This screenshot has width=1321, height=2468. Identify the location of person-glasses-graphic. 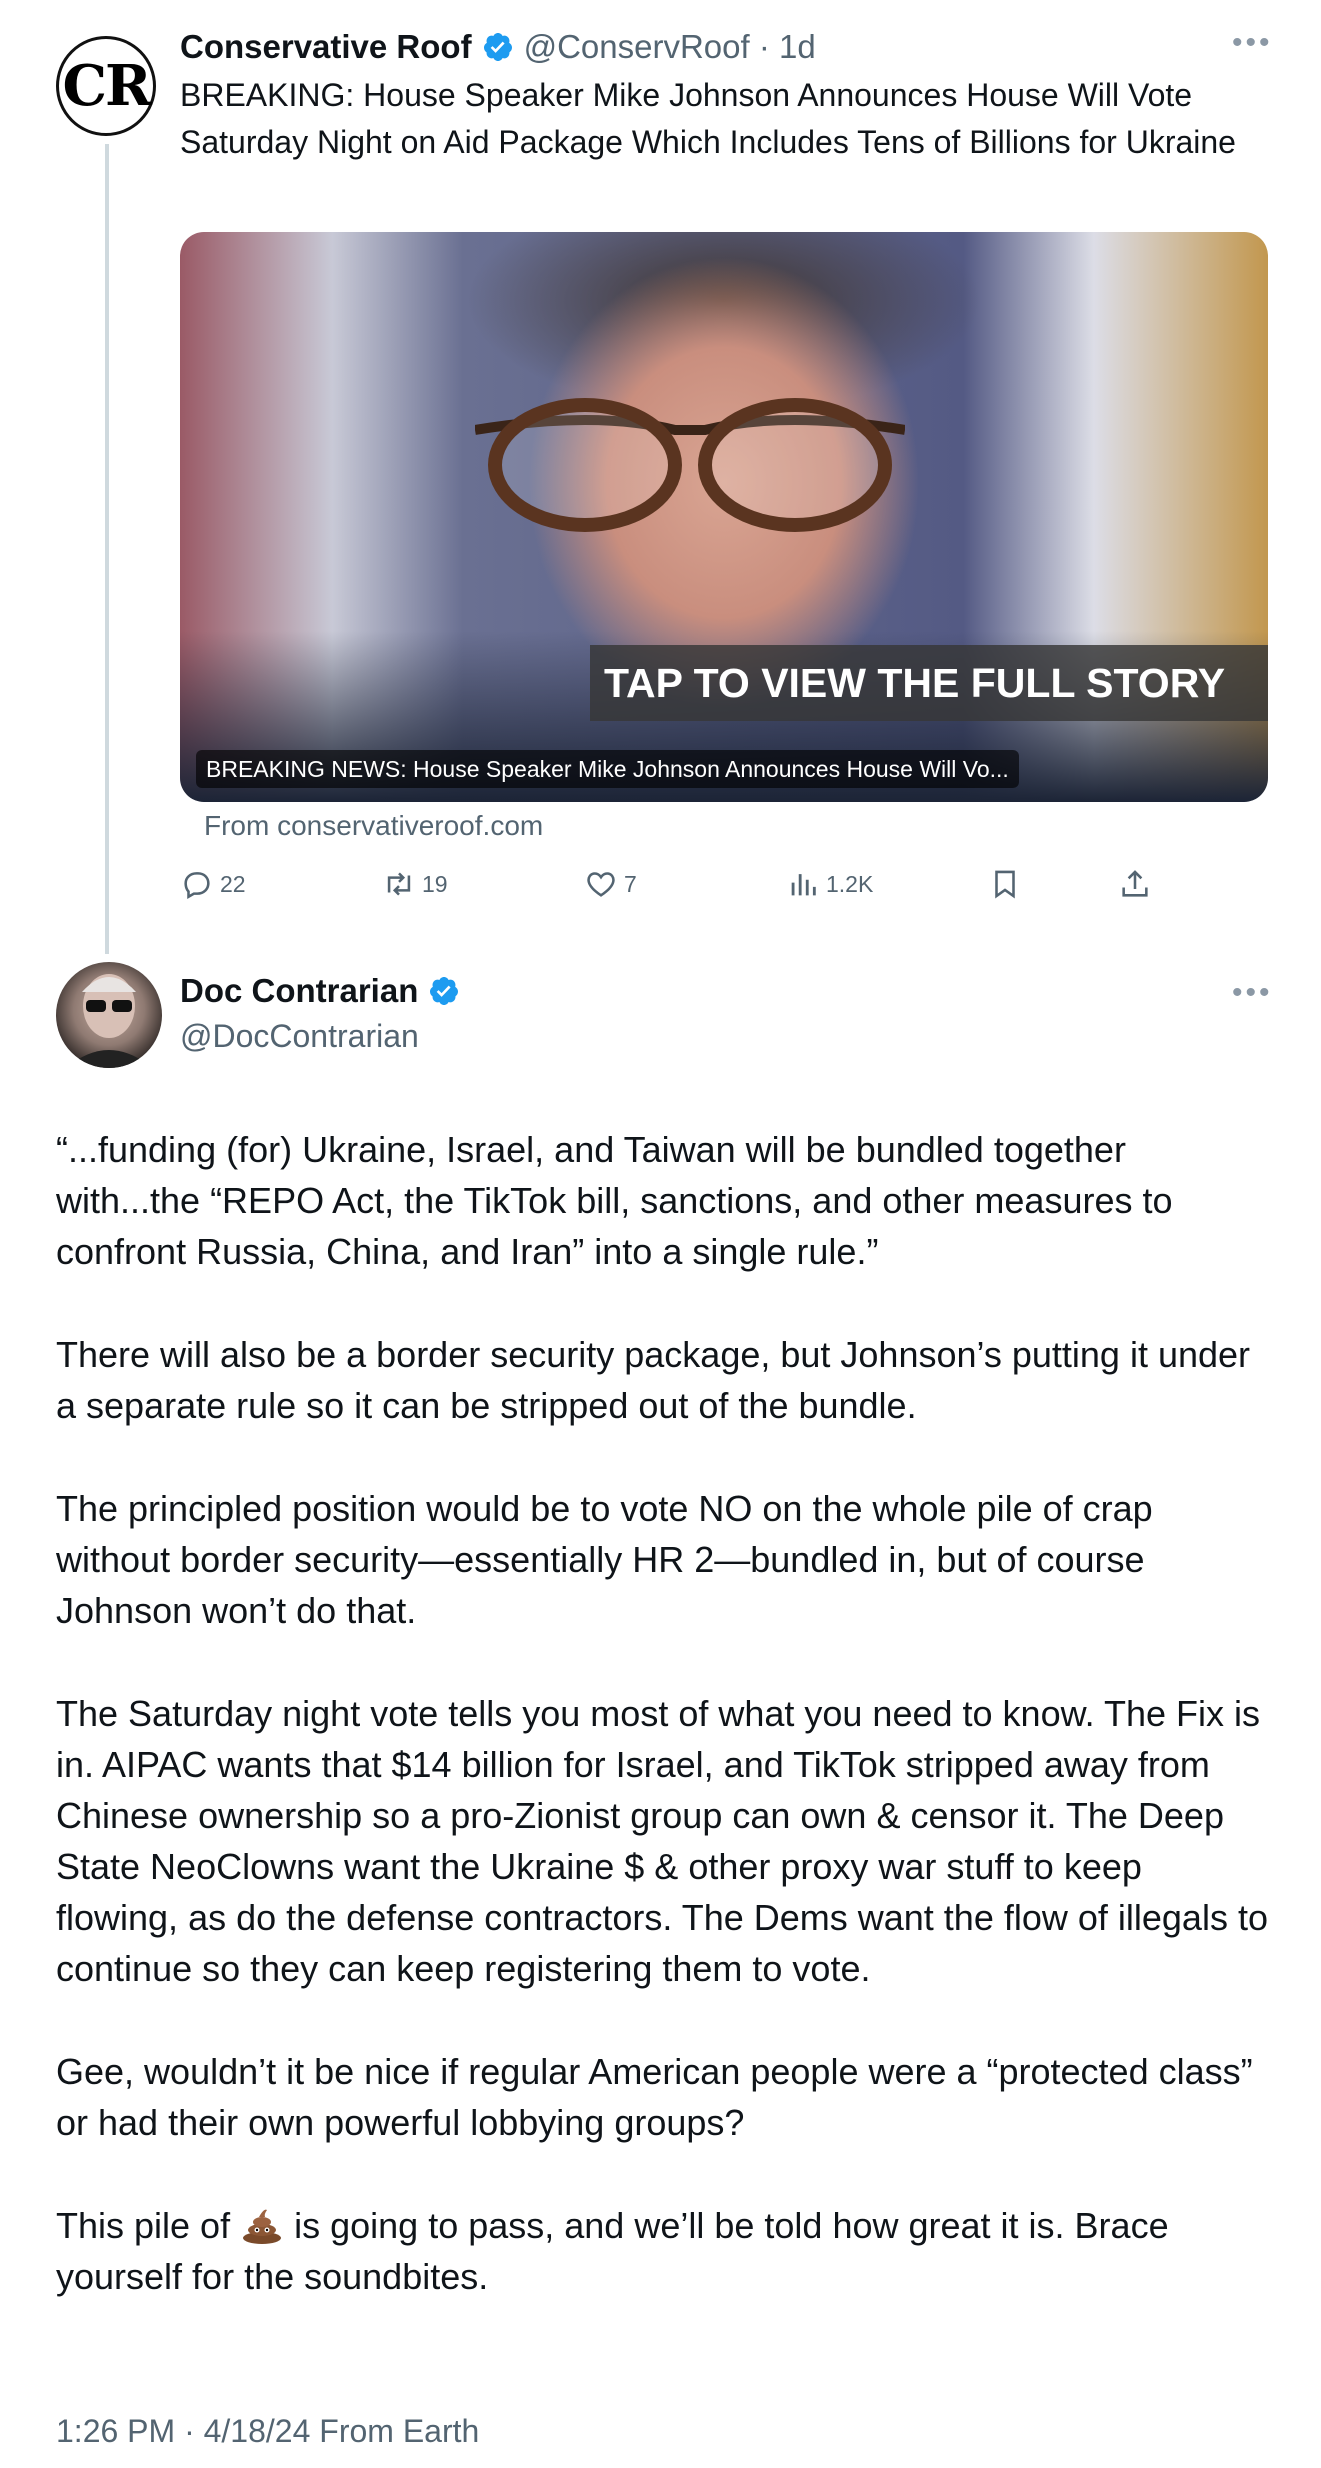
(690, 465).